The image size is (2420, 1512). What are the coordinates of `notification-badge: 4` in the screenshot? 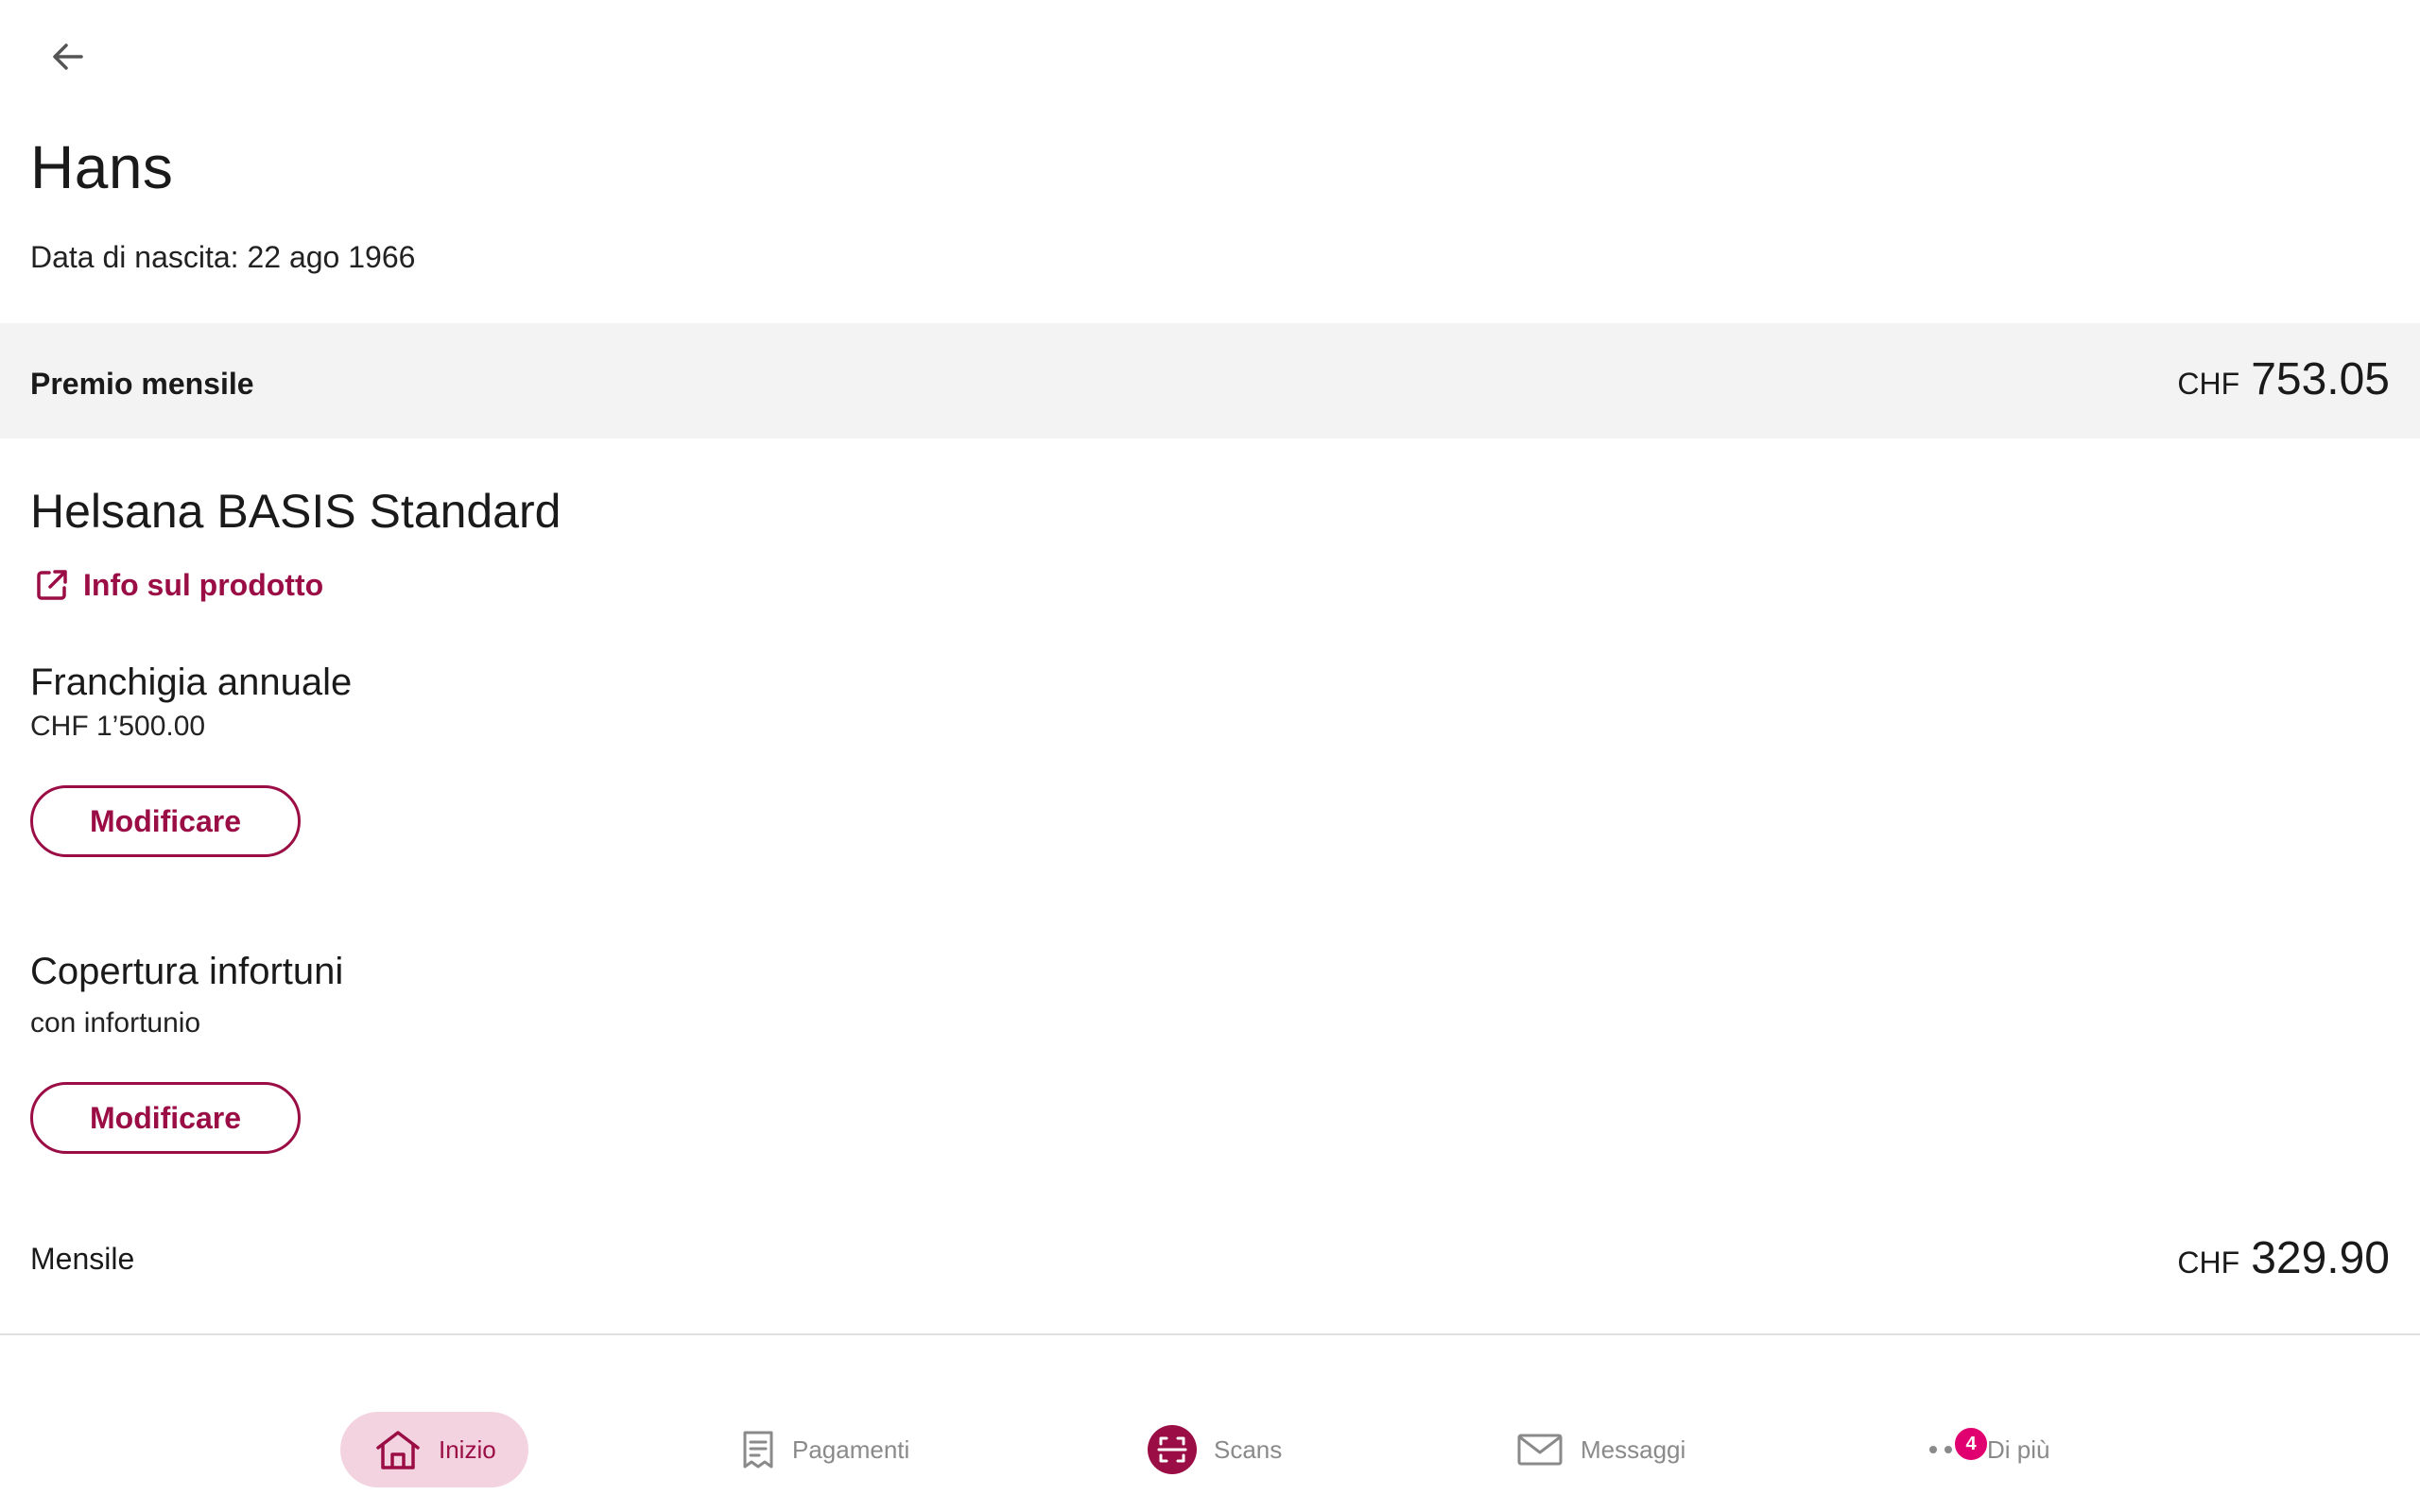 It's located at (1971, 1444).